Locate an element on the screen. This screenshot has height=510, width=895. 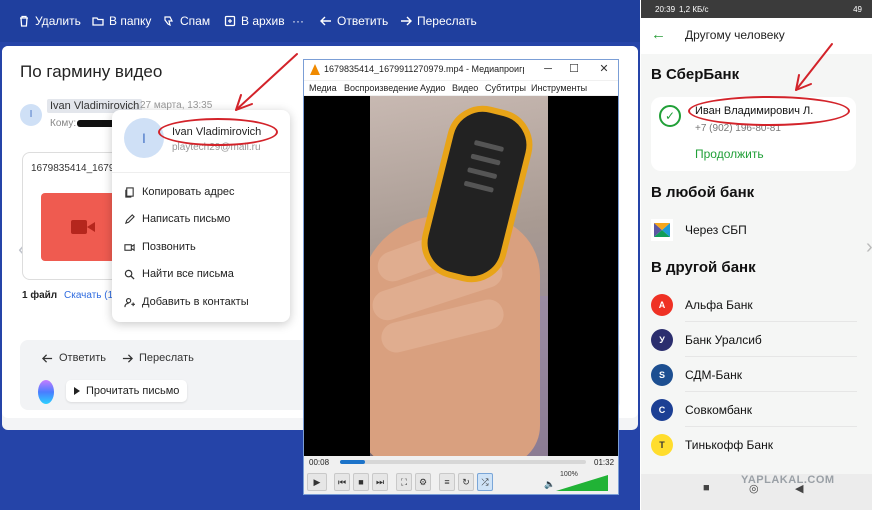
annotation-arrows is located at coordinates (534, 77).